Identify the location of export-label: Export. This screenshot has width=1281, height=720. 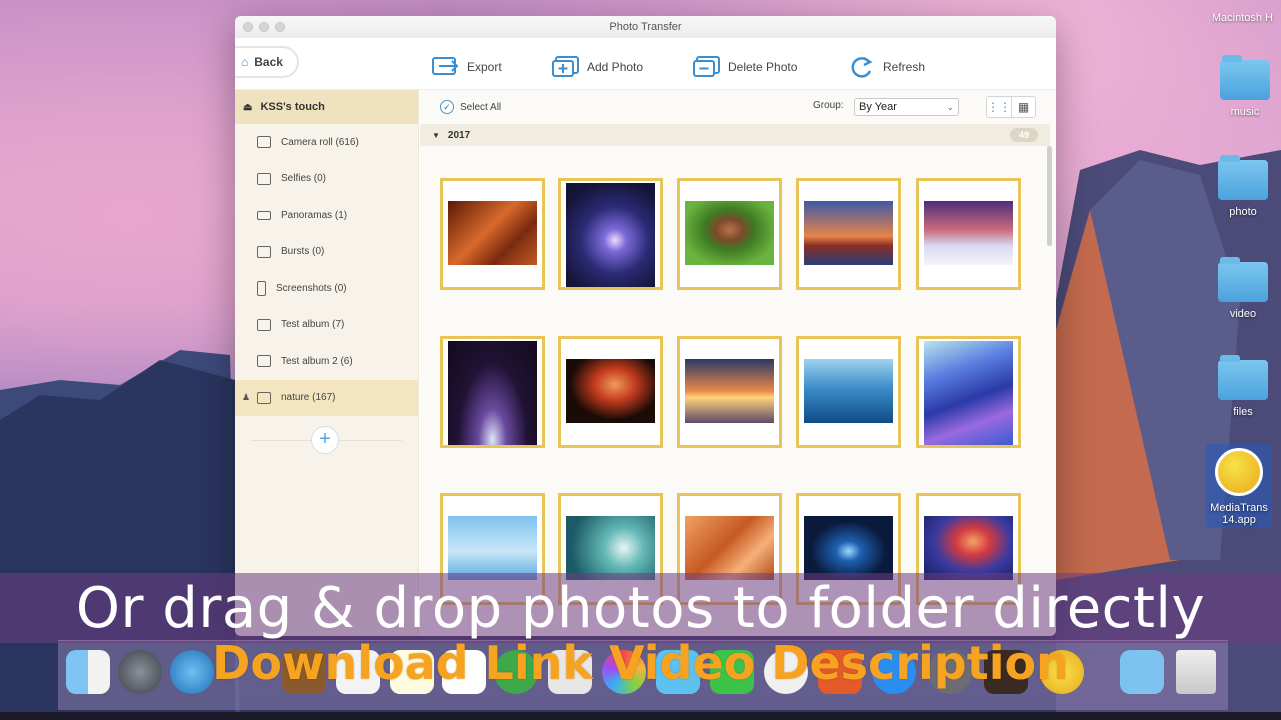
(484, 67).